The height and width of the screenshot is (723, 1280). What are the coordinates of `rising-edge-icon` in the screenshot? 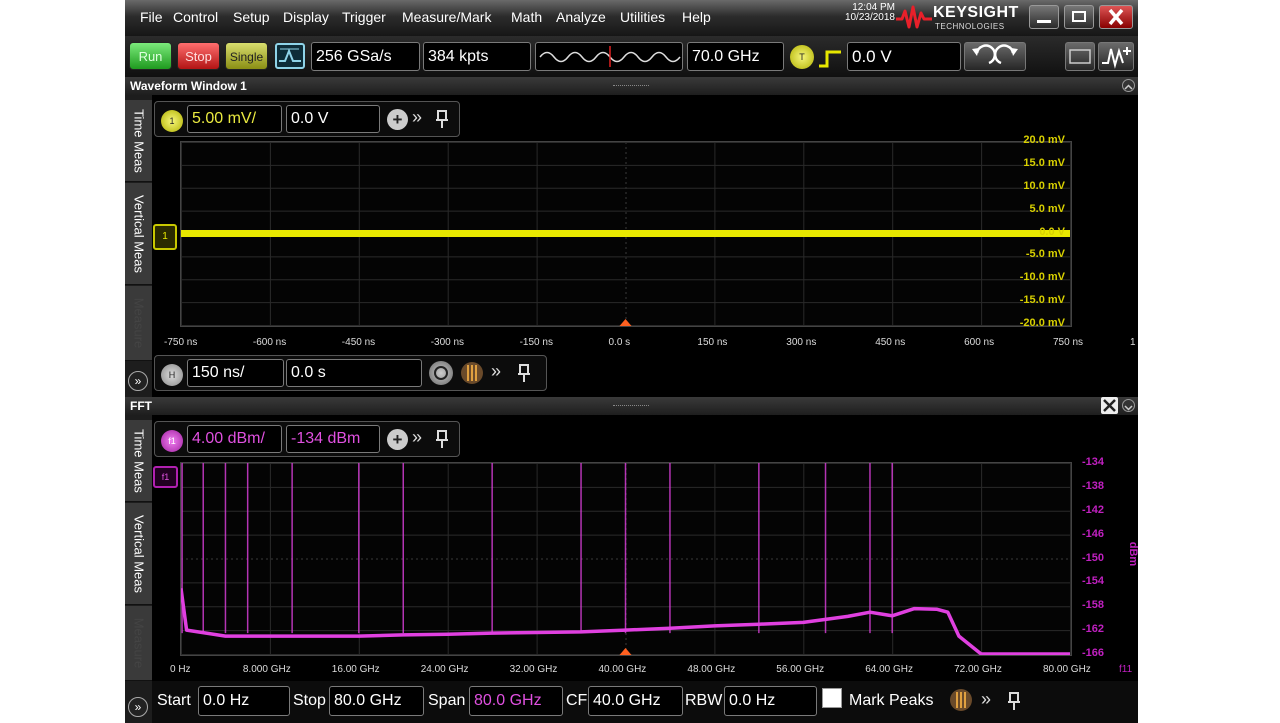 It's located at (830, 59).